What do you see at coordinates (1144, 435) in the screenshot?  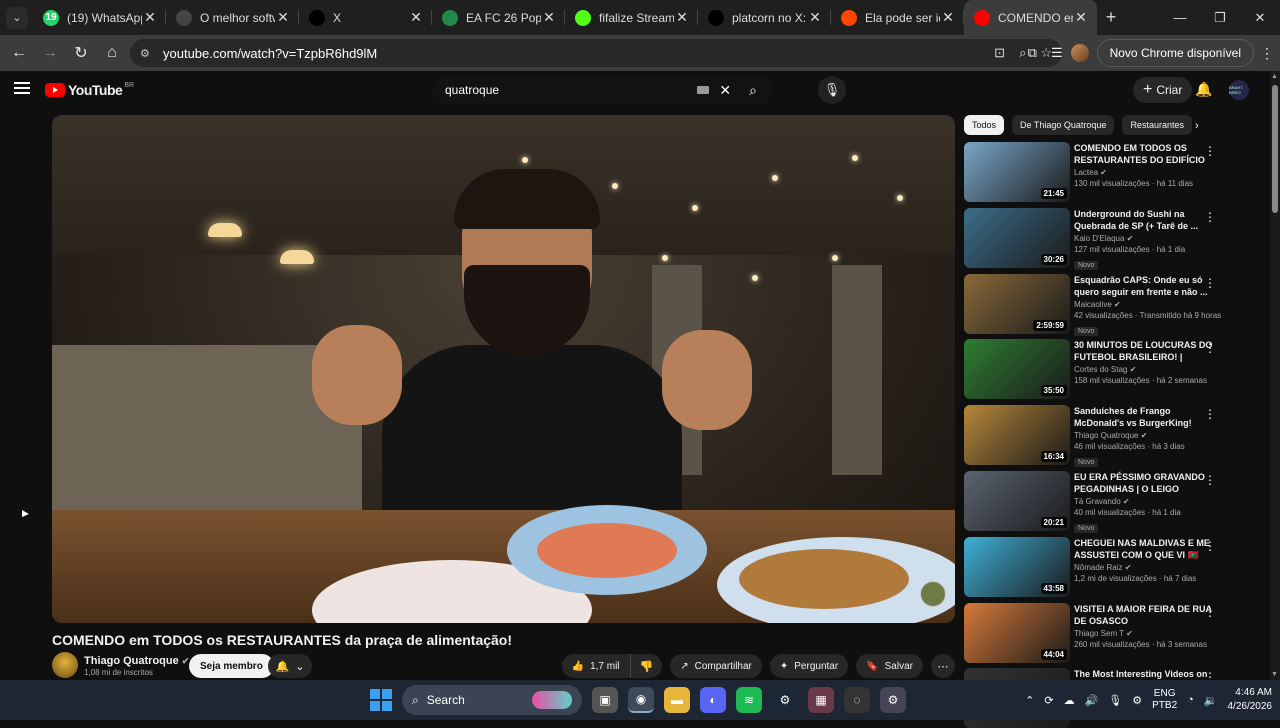 I see `recommended-channel: Thiago Quatroque ✔` at bounding box center [1144, 435].